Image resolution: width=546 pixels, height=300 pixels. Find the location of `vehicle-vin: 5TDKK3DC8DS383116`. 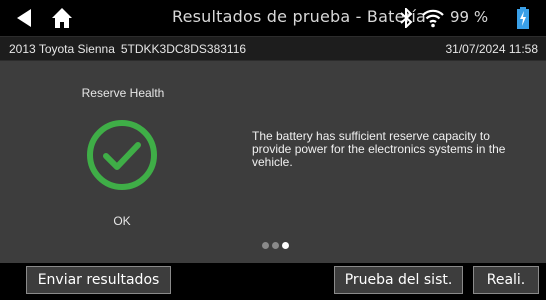

vehicle-vin: 5TDKK3DC8DS383116 is located at coordinates (183, 49).